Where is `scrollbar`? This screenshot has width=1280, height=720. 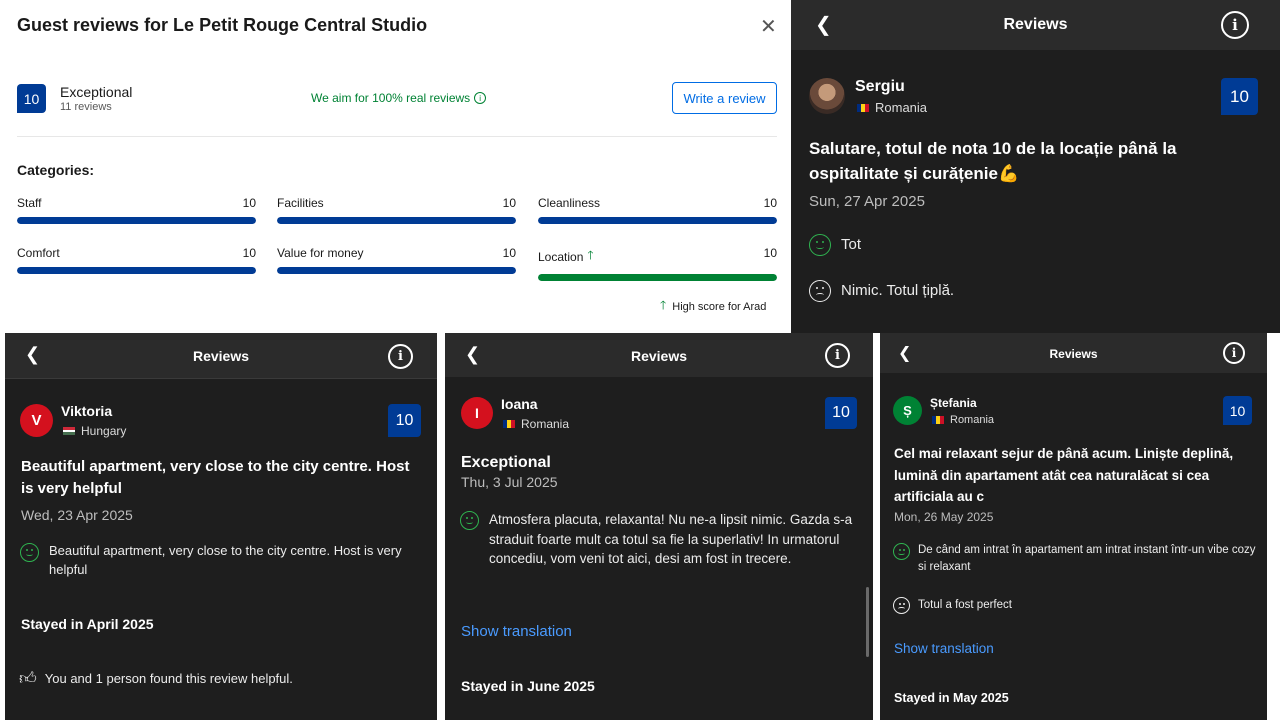 scrollbar is located at coordinates (867, 622).